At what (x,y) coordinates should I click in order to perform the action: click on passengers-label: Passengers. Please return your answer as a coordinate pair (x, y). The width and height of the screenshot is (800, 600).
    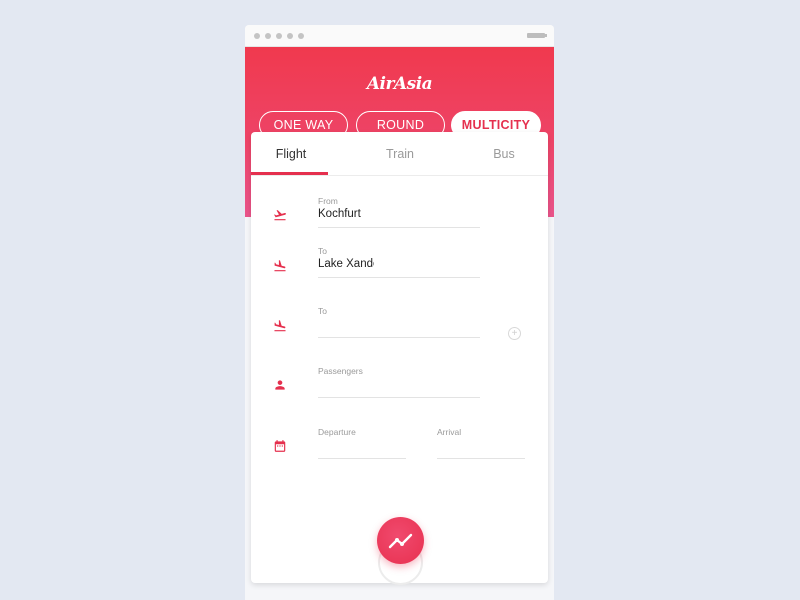
    Looking at the image, I should click on (340, 371).